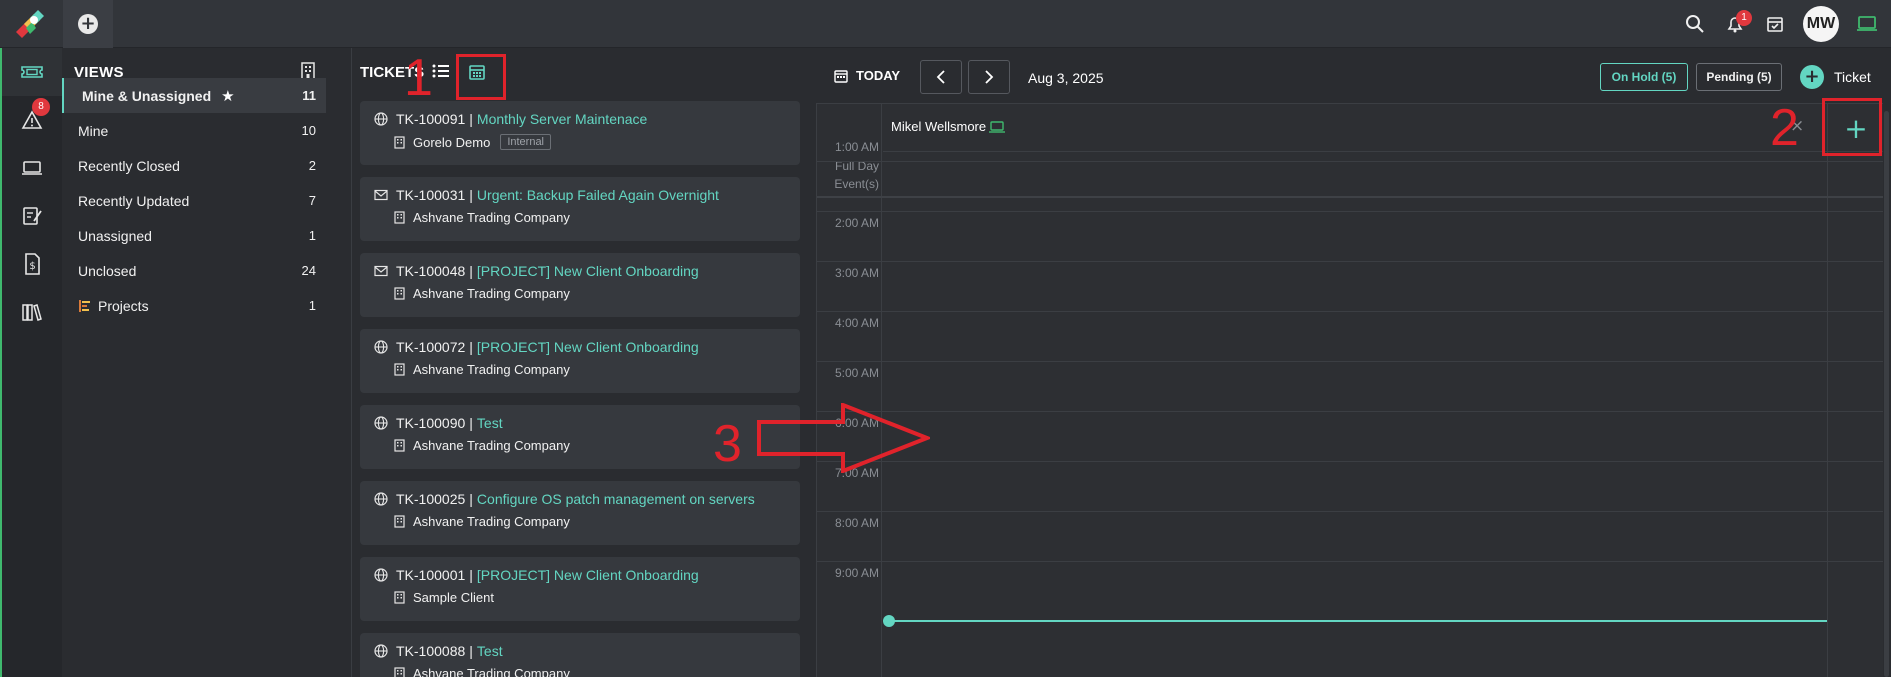 This screenshot has height=677, width=1891. I want to click on today-button: TODAY, so click(867, 75).